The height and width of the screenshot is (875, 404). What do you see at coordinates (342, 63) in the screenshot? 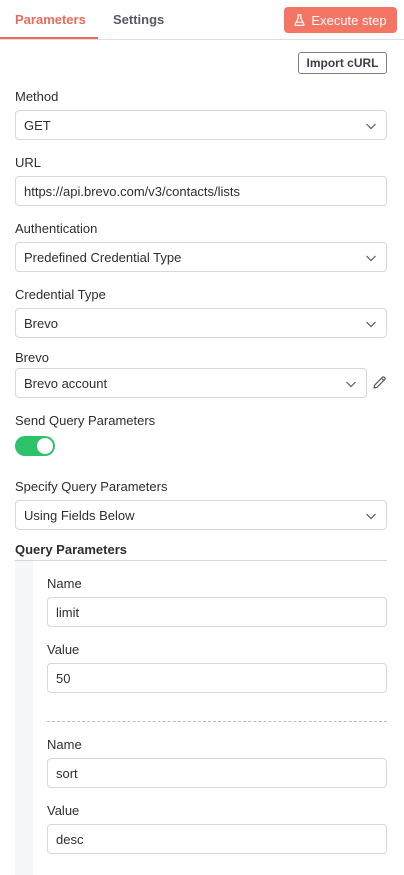
I see `import-curl-button: Import cURL` at bounding box center [342, 63].